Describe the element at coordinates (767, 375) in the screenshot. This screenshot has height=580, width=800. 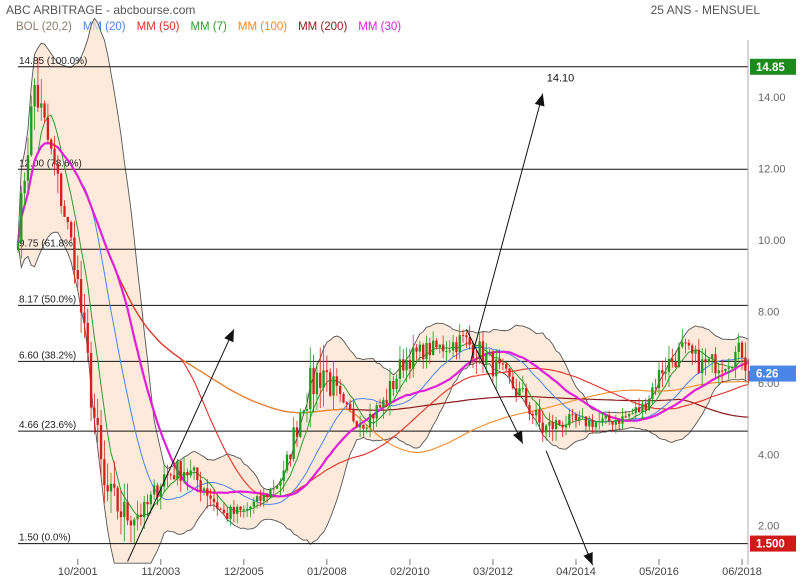
I see `last-price-marker-label: 6.26` at that location.